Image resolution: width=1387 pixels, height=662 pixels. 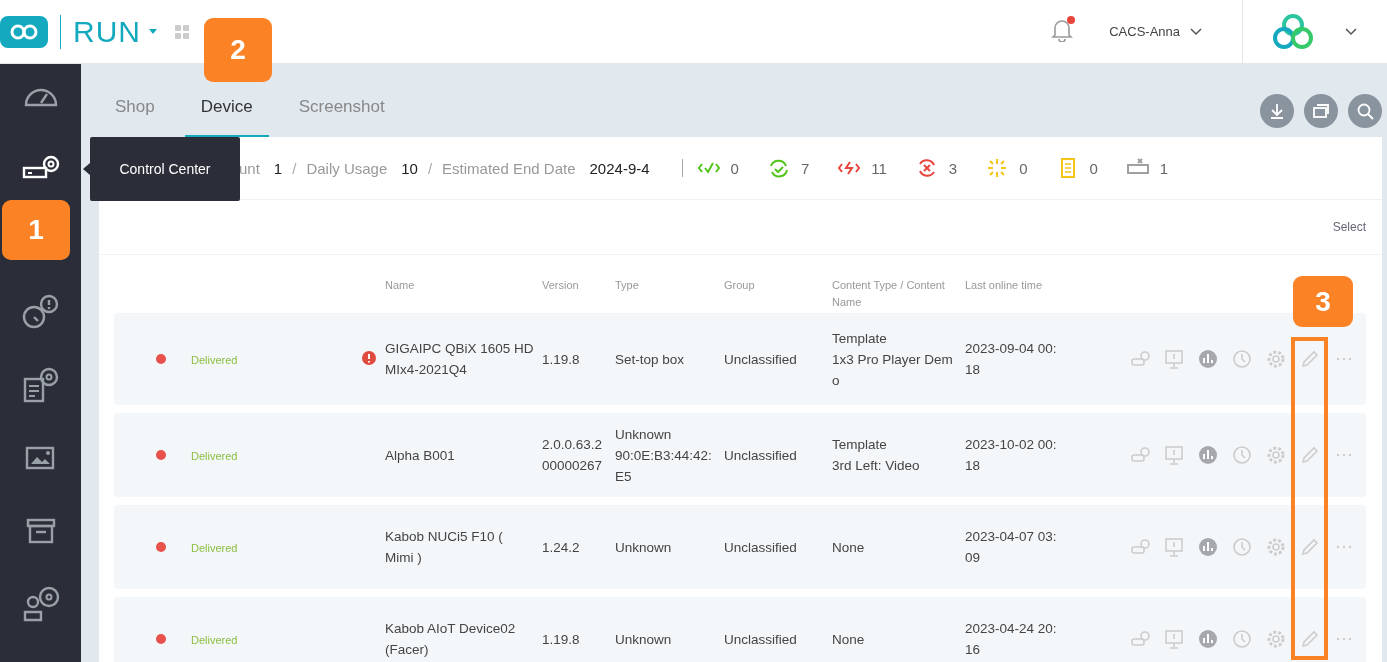 What do you see at coordinates (650, 359) in the screenshot?
I see `table-cell-text: Set-top box` at bounding box center [650, 359].